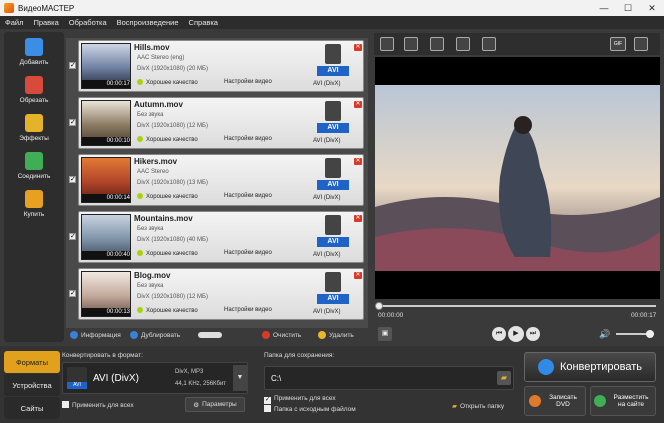  What do you see at coordinates (387, 44) in the screenshot?
I see `crop-icon` at bounding box center [387, 44].